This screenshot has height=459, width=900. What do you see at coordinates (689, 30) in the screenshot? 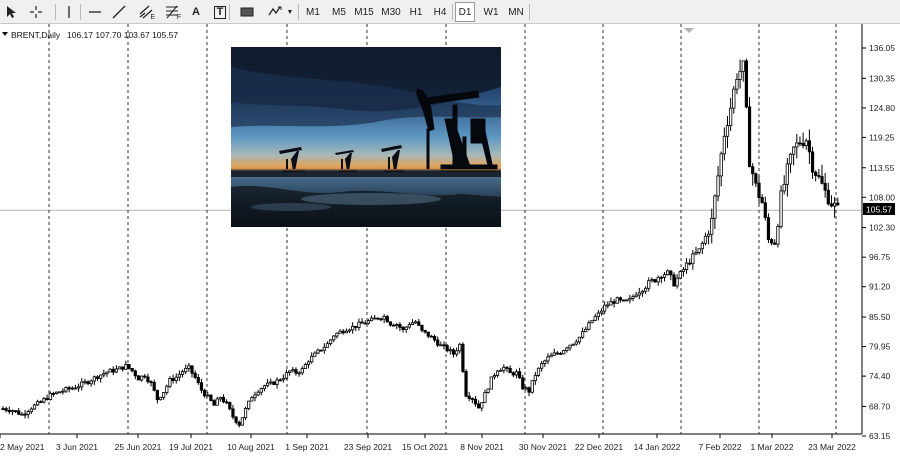
I see `chart-shift-marker` at bounding box center [689, 30].